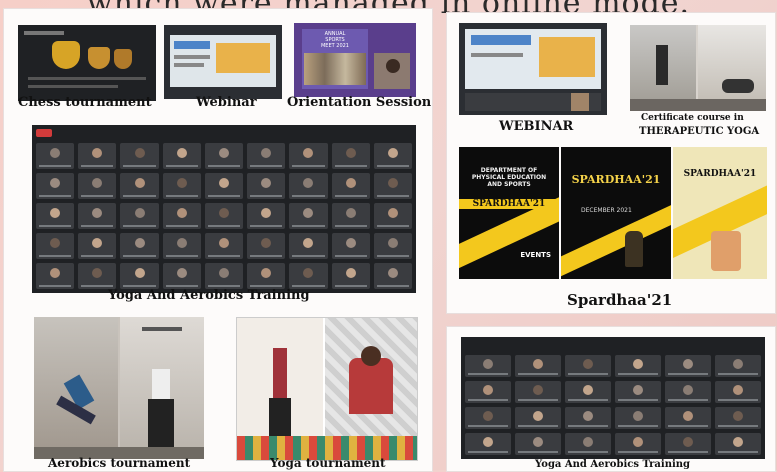 This screenshot has width=777, height=472. What do you see at coordinates (720, 213) in the screenshot?
I see `spardhaa-poster-3: SPARDHAA'21` at bounding box center [720, 213].